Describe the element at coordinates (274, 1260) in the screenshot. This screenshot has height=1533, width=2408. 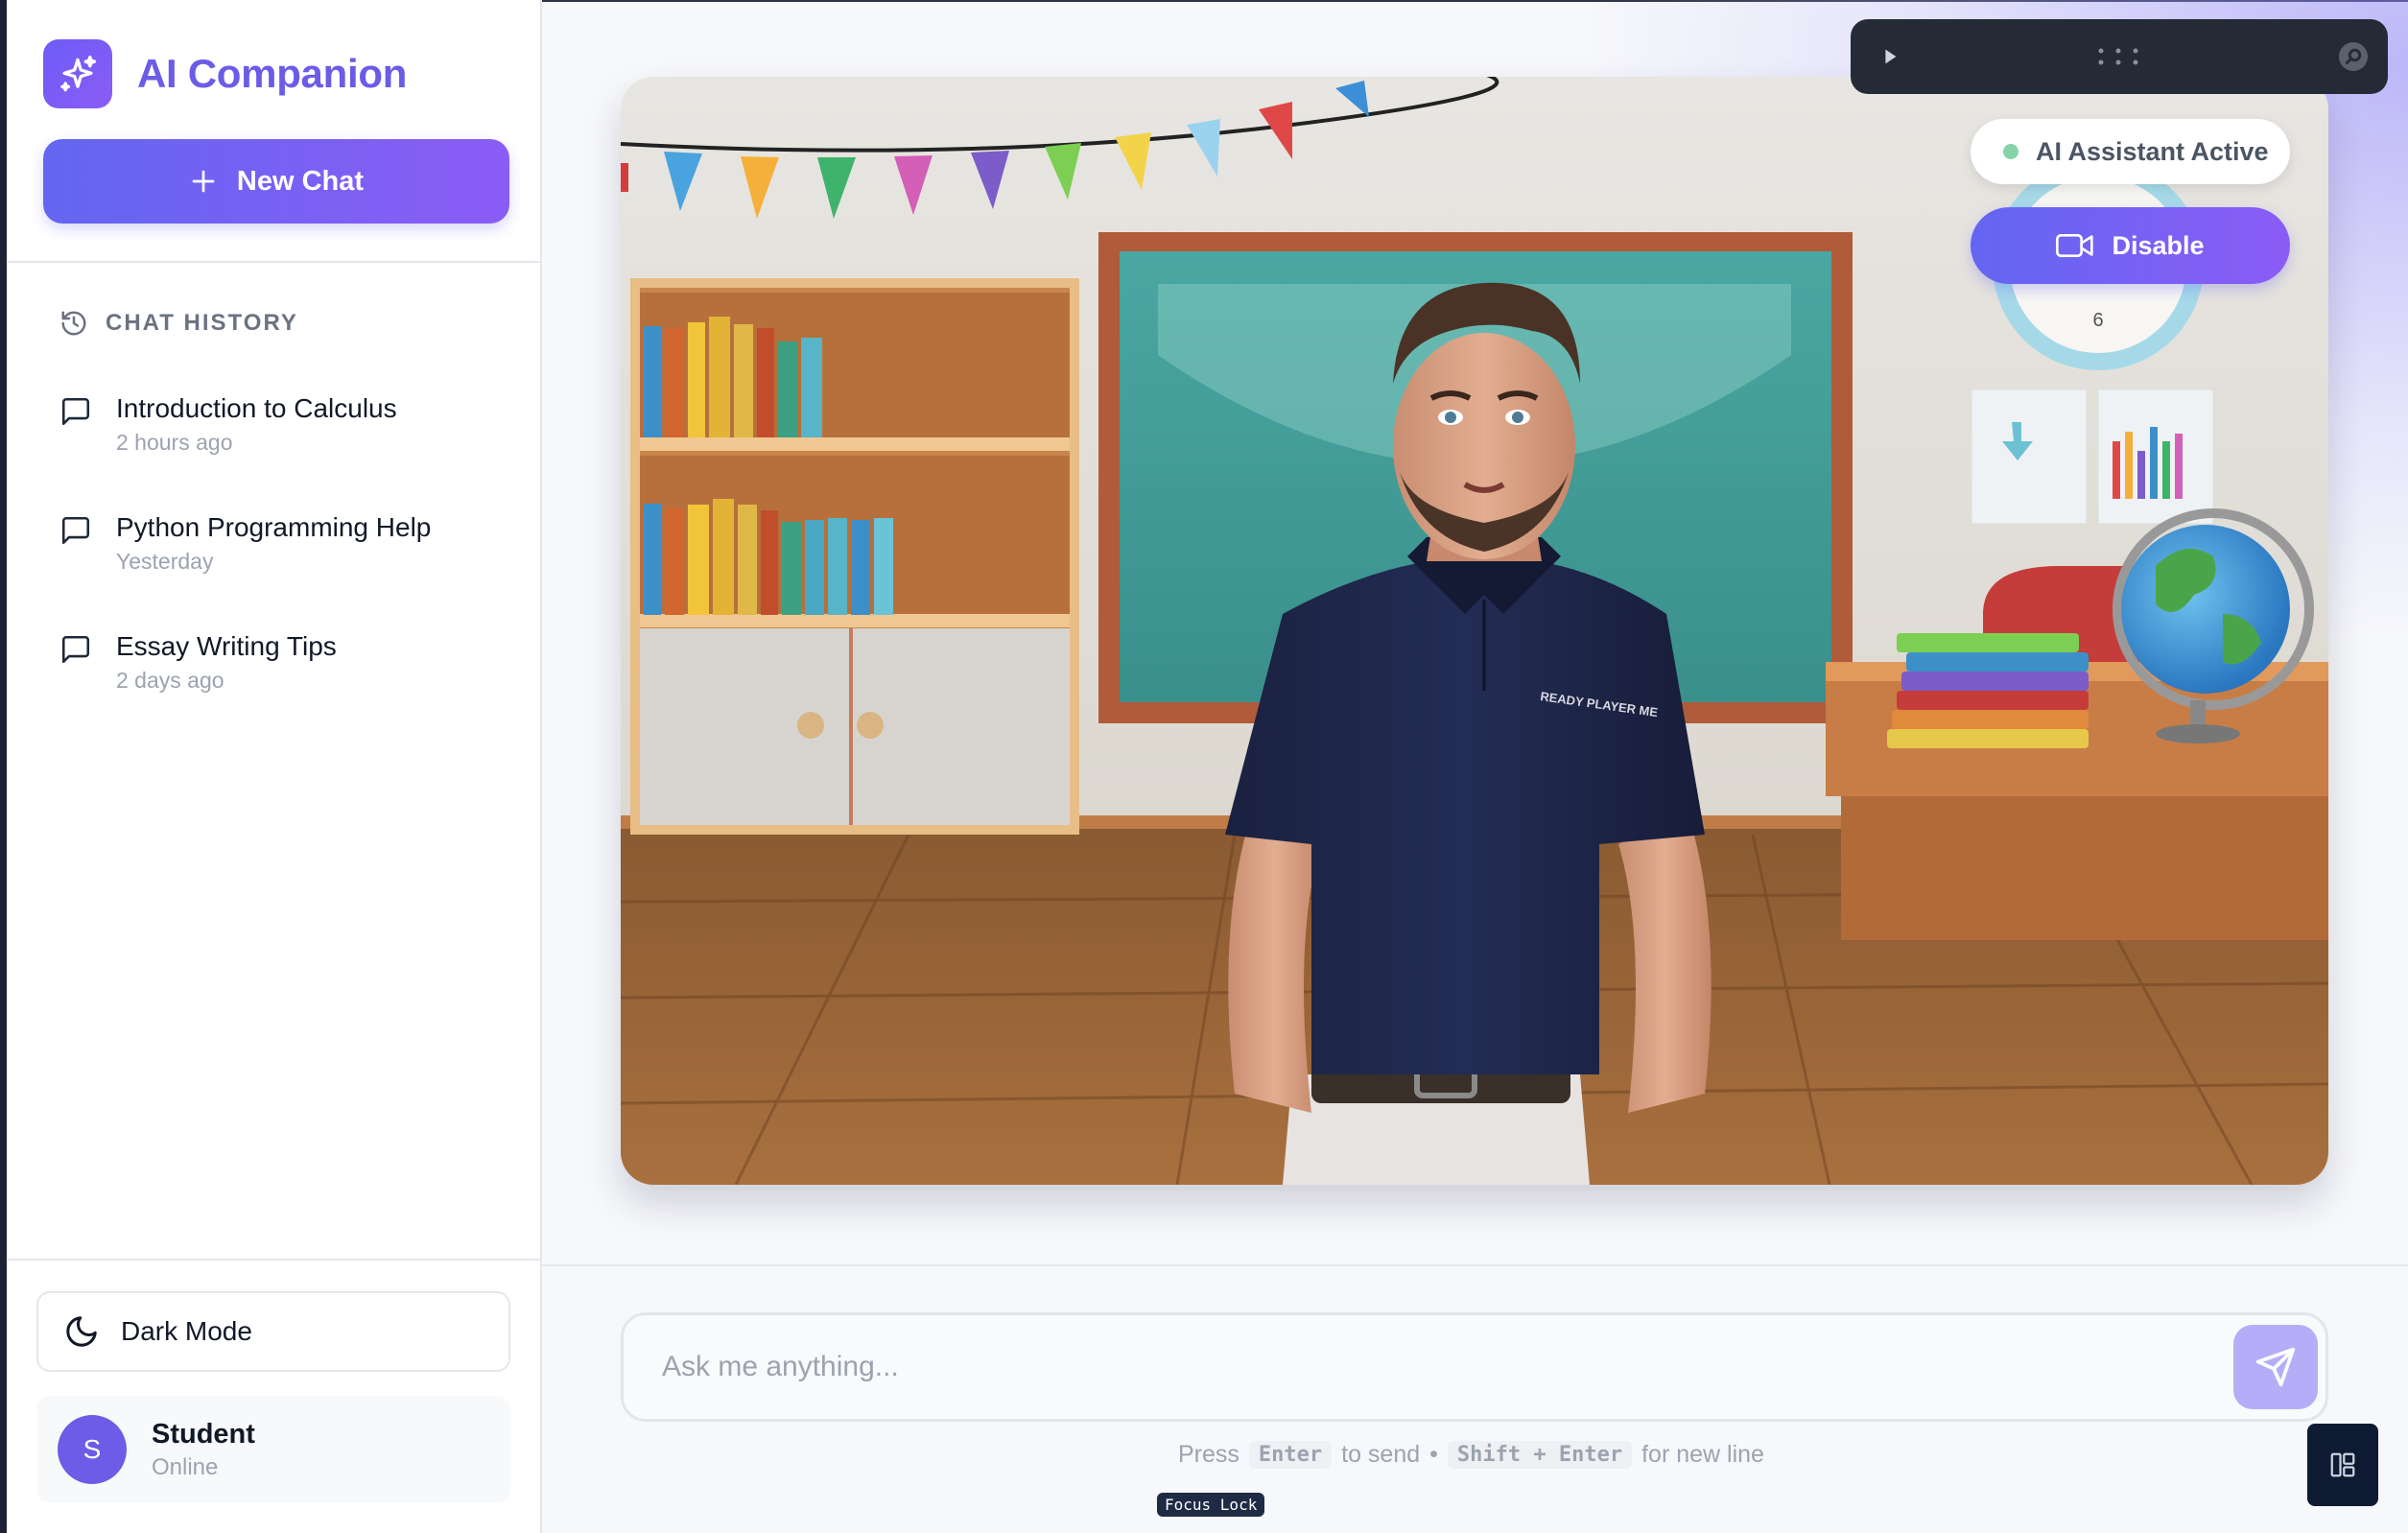
I see `sidebar-footer-divider` at that location.